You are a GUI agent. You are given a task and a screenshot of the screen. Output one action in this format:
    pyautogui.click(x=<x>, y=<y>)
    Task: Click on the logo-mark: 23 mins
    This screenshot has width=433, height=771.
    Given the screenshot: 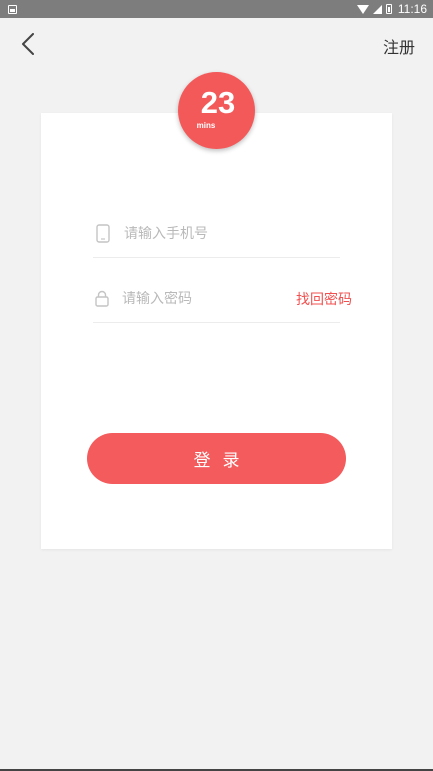 What is the action you would take?
    pyautogui.click(x=216, y=107)
    